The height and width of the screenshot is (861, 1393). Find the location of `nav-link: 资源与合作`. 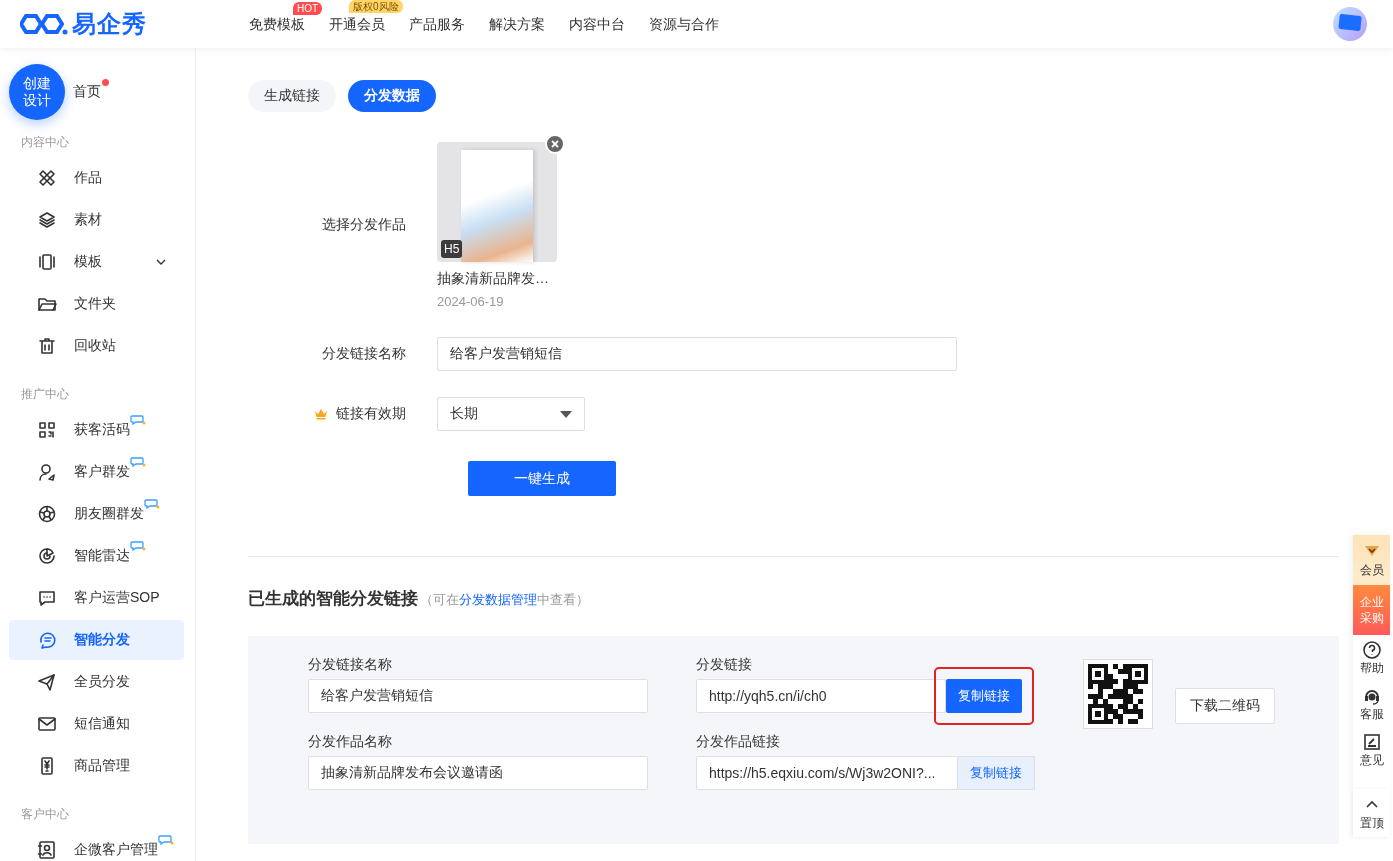

nav-link: 资源与合作 is located at coordinates (684, 24).